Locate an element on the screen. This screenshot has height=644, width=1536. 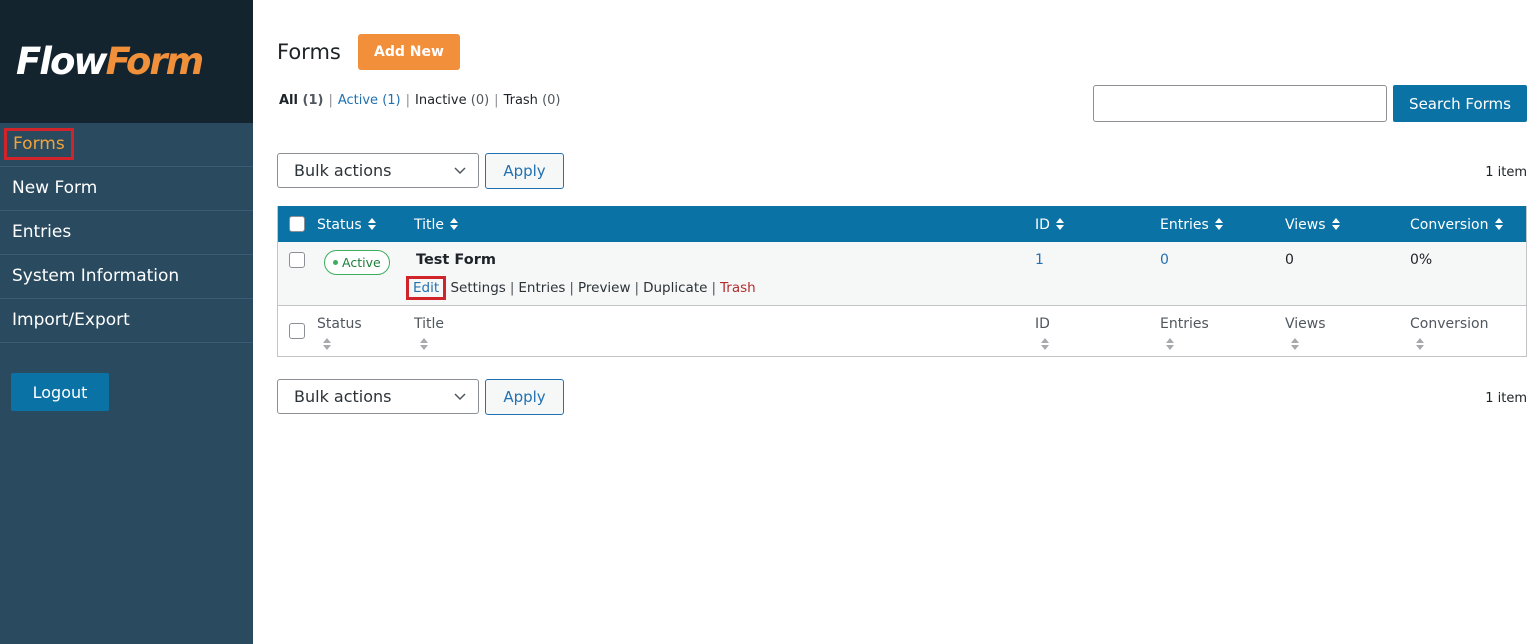
filter-all-label: All is located at coordinates (288, 100).